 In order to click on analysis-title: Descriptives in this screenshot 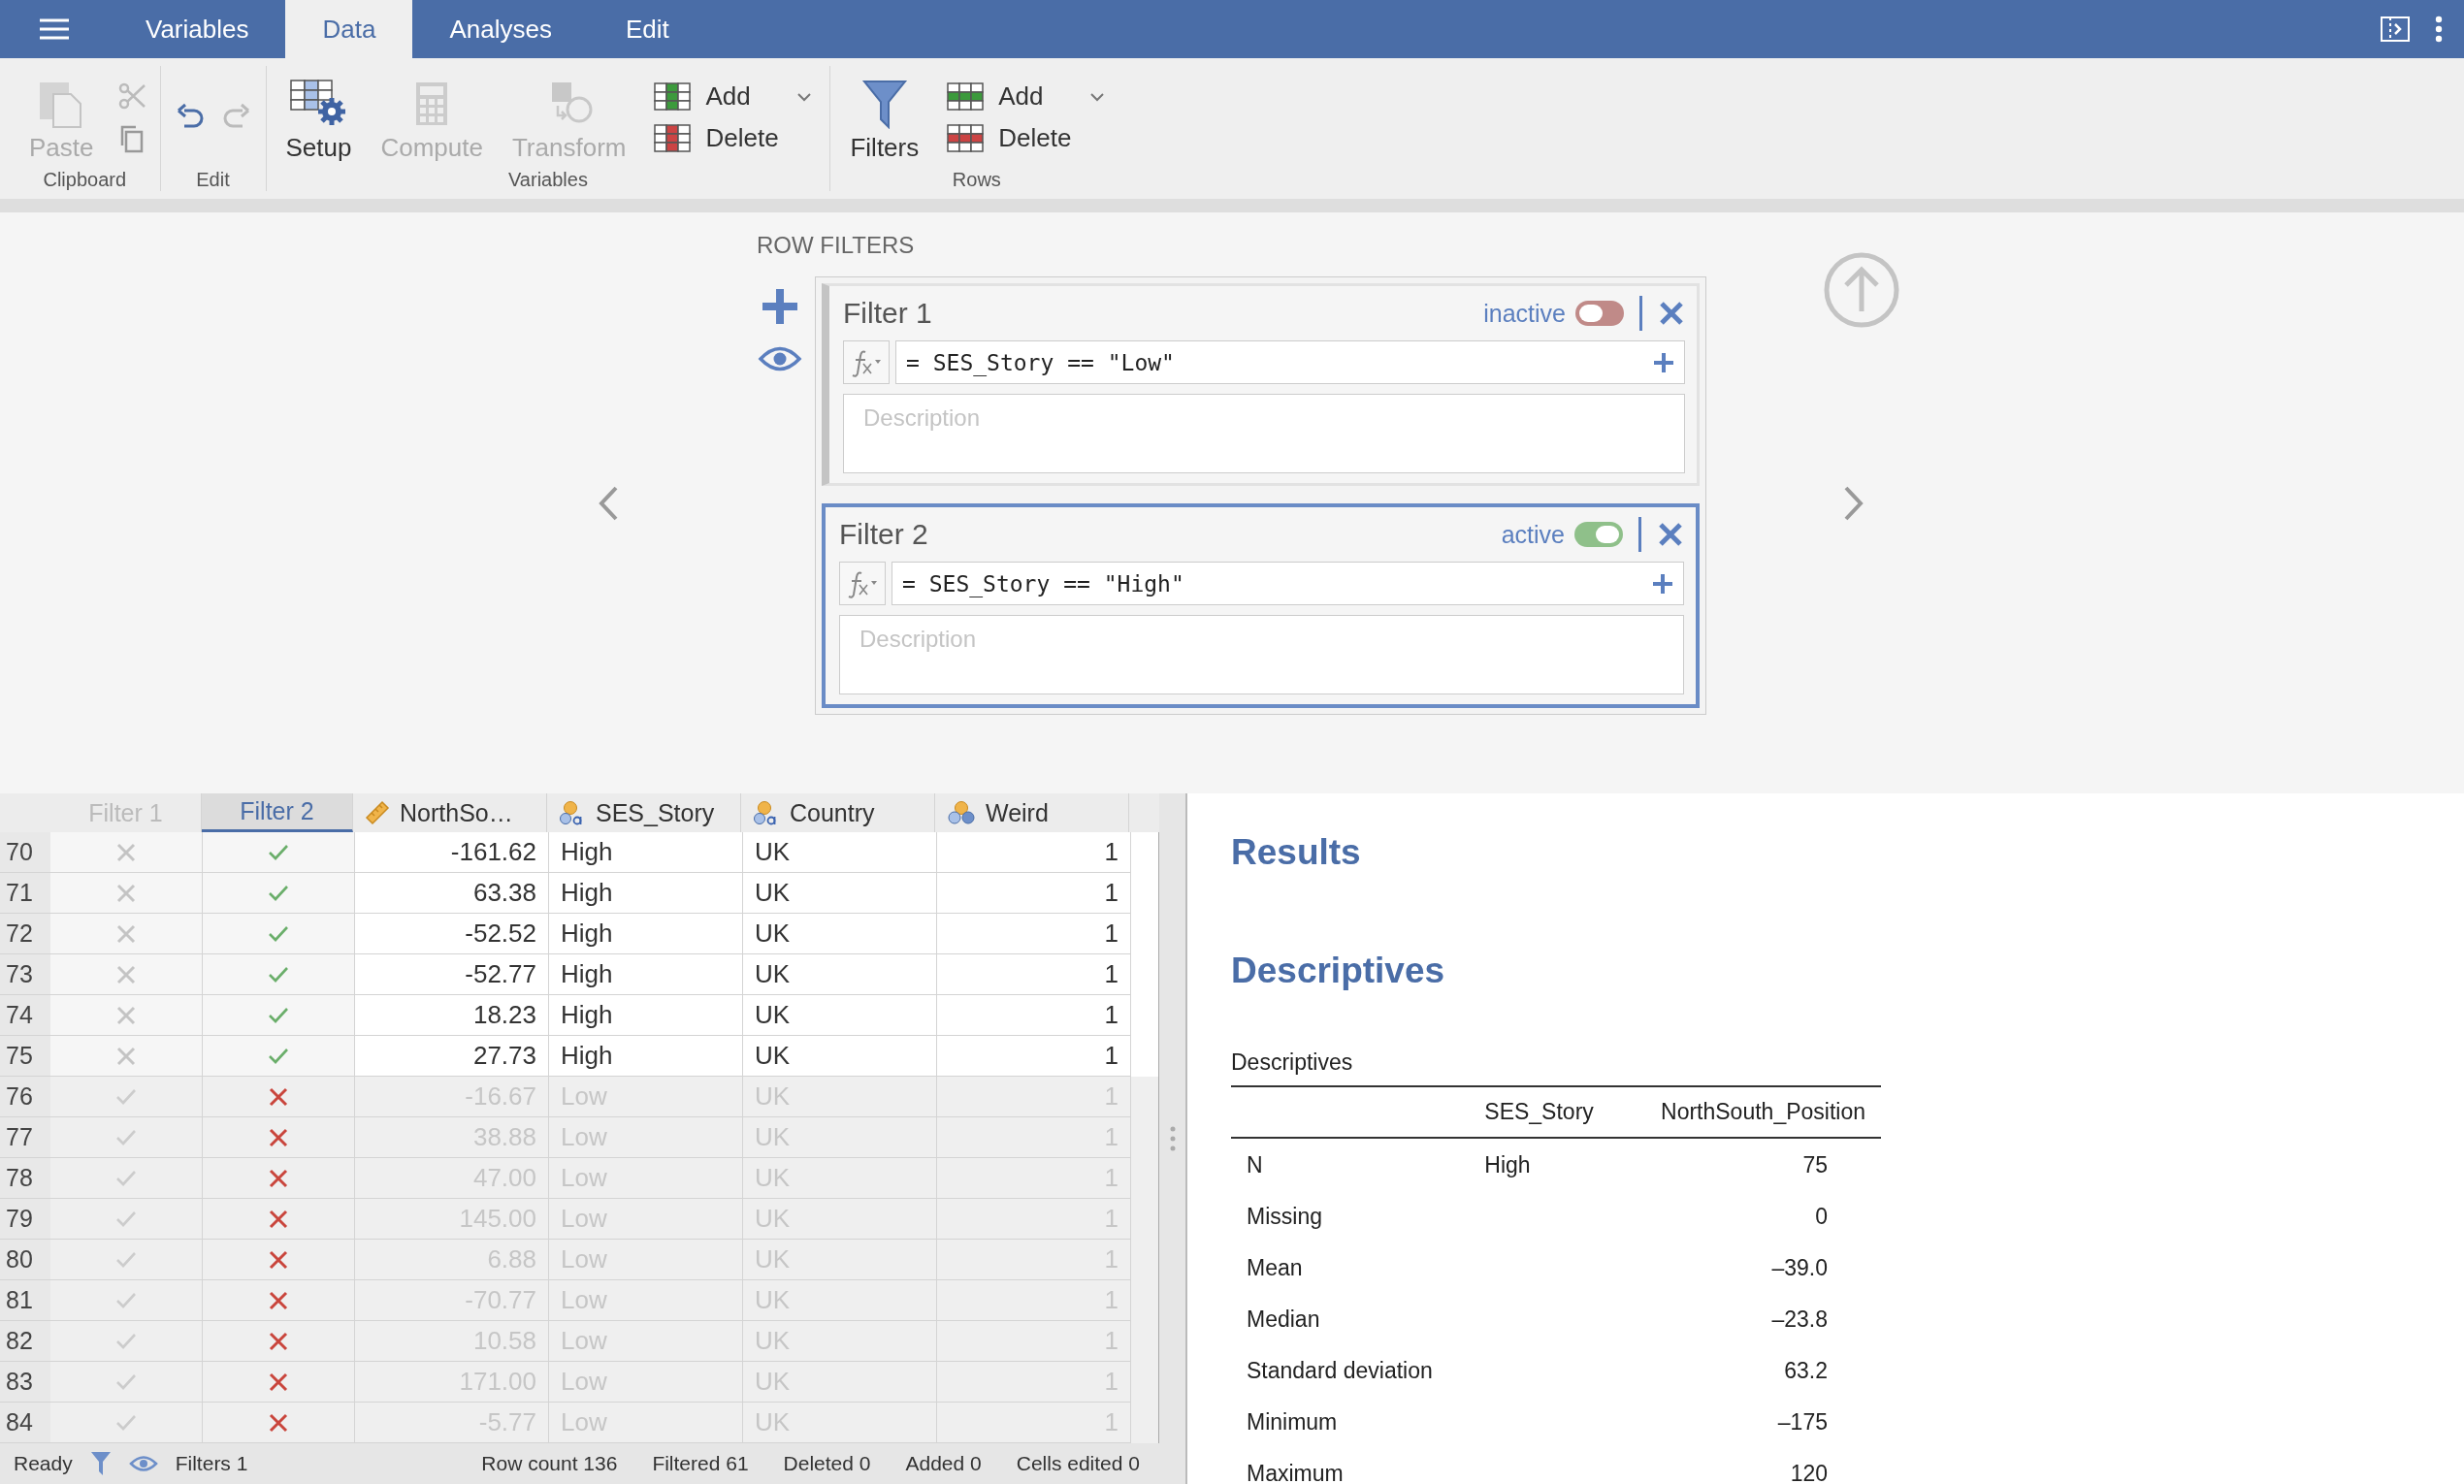, I will do `click(1338, 971)`.